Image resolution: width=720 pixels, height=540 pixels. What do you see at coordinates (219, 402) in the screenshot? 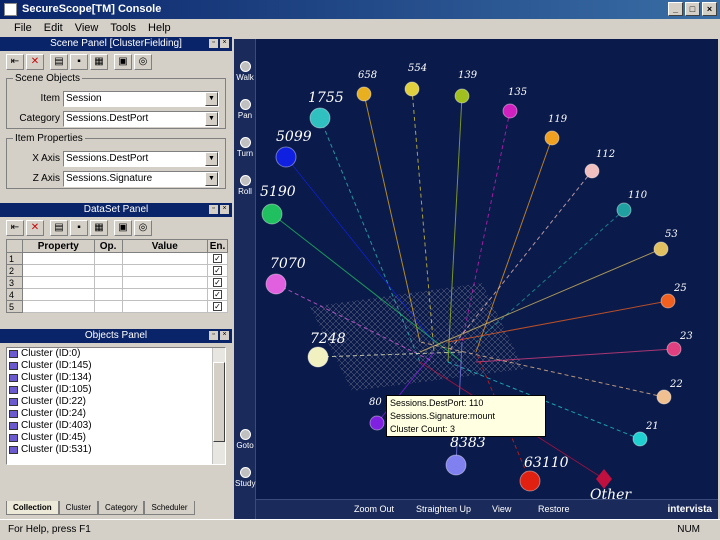
I see `scroll-thumb` at bounding box center [219, 402].